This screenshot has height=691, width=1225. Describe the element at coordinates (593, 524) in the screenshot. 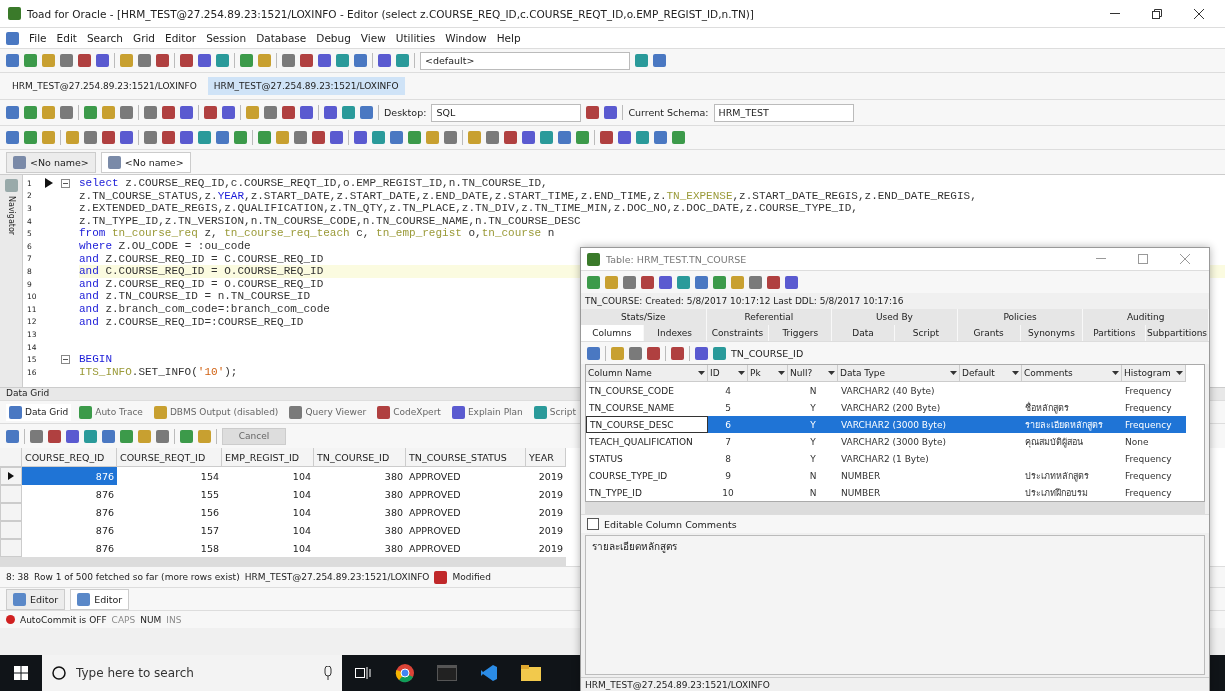

I see `checkbox` at that location.